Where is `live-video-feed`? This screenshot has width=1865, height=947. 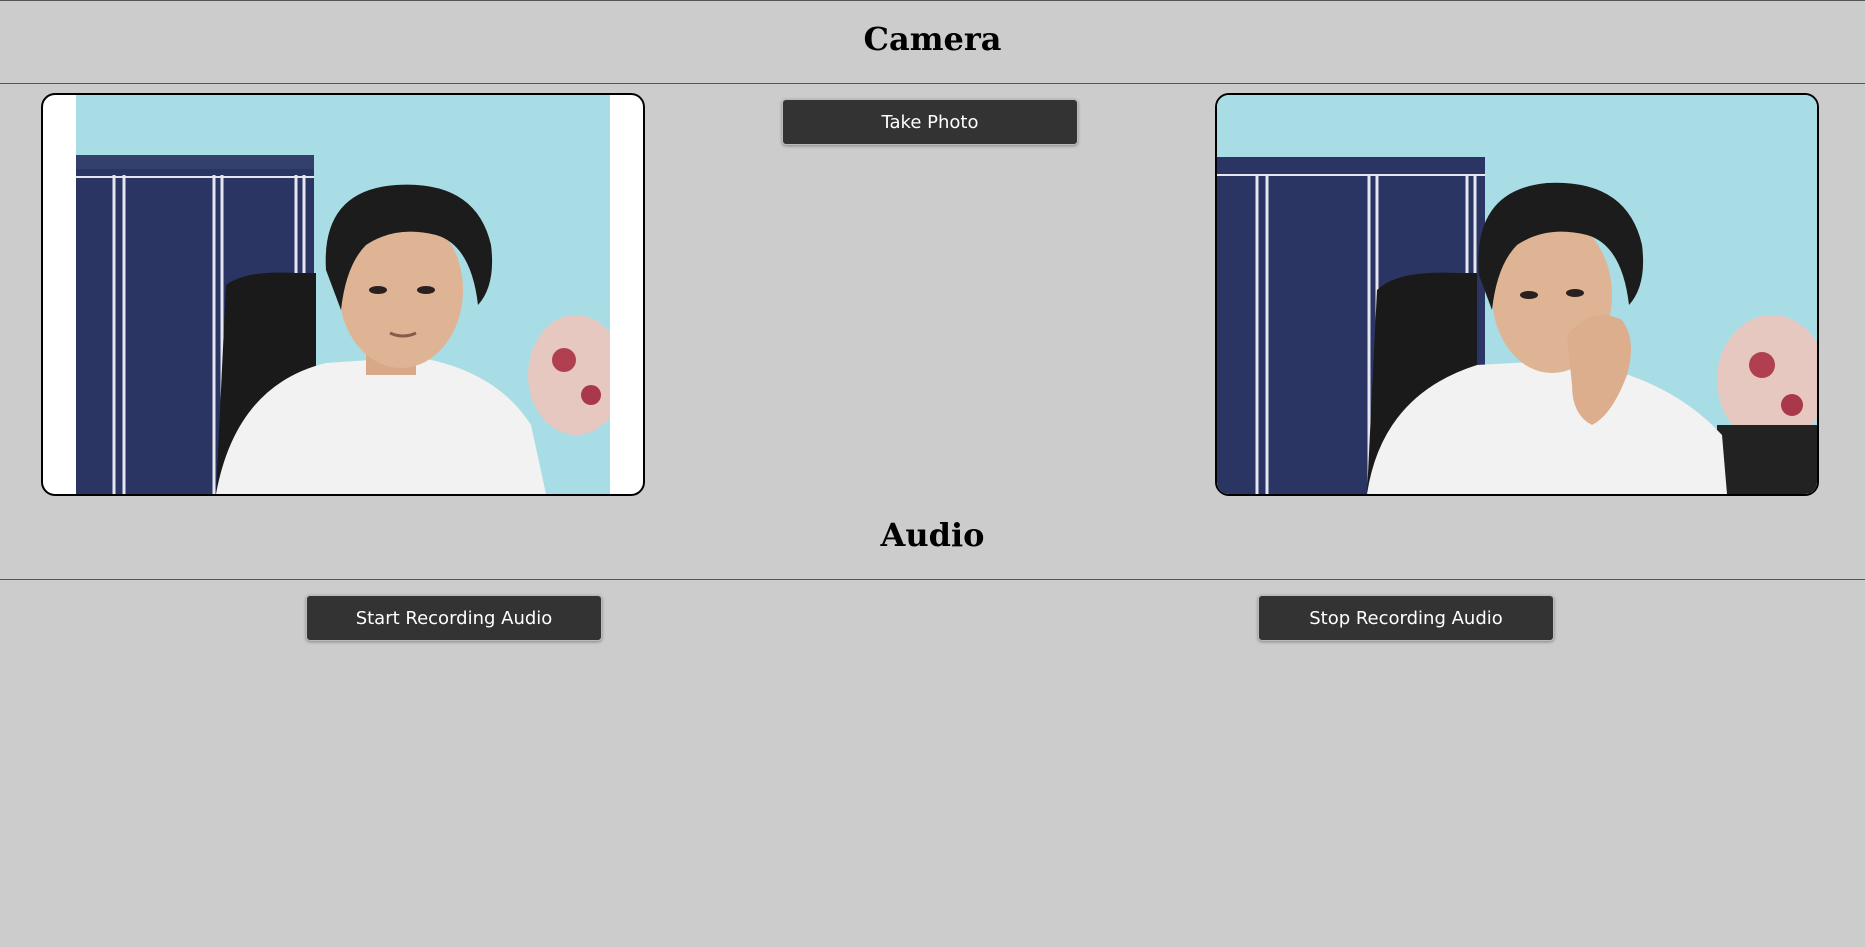
live-video-feed is located at coordinates (343, 294).